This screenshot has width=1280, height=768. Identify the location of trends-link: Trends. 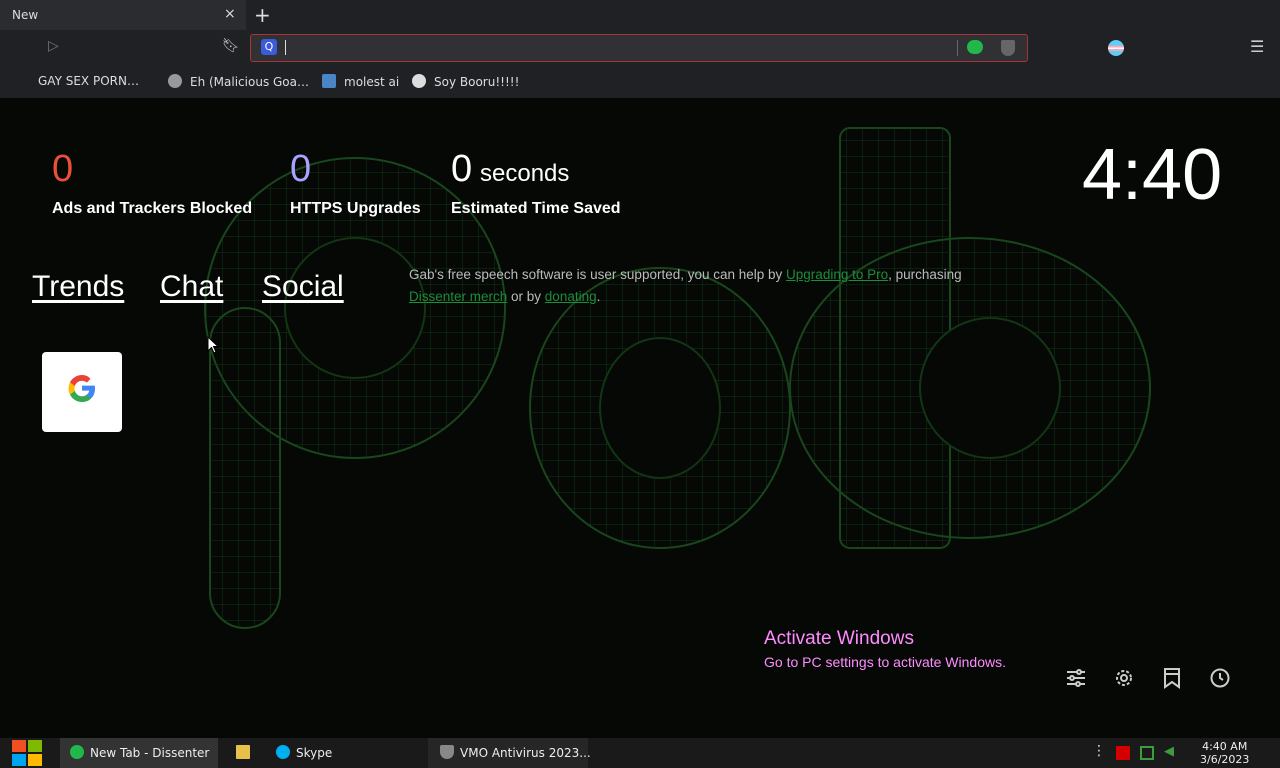
(78, 287).